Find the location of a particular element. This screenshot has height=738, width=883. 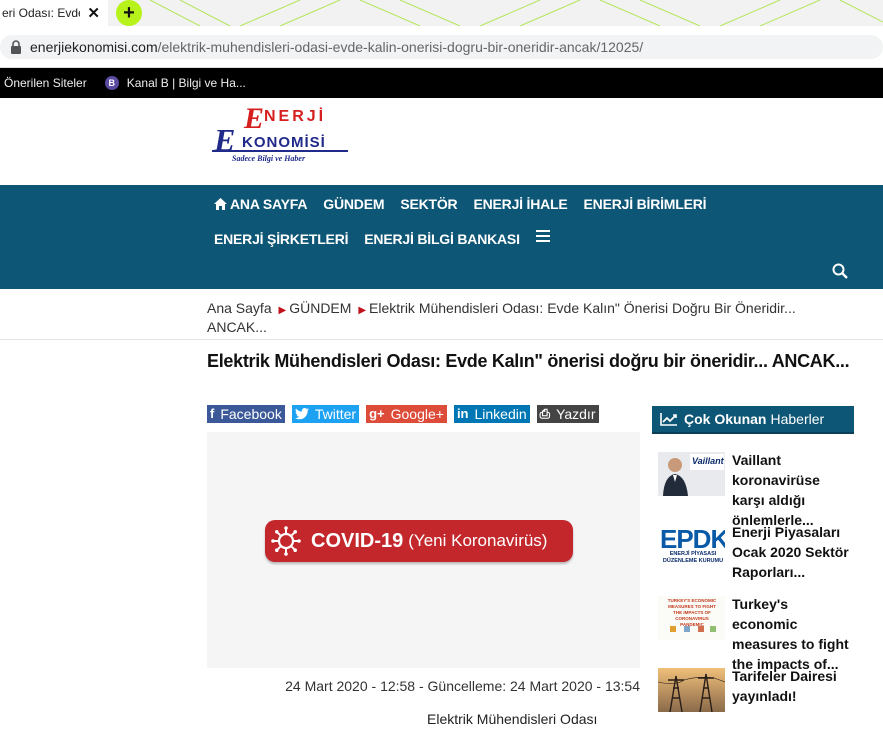

nav-item-enerji-birimleri: ENERJİ BİRİMLERİ is located at coordinates (645, 203).